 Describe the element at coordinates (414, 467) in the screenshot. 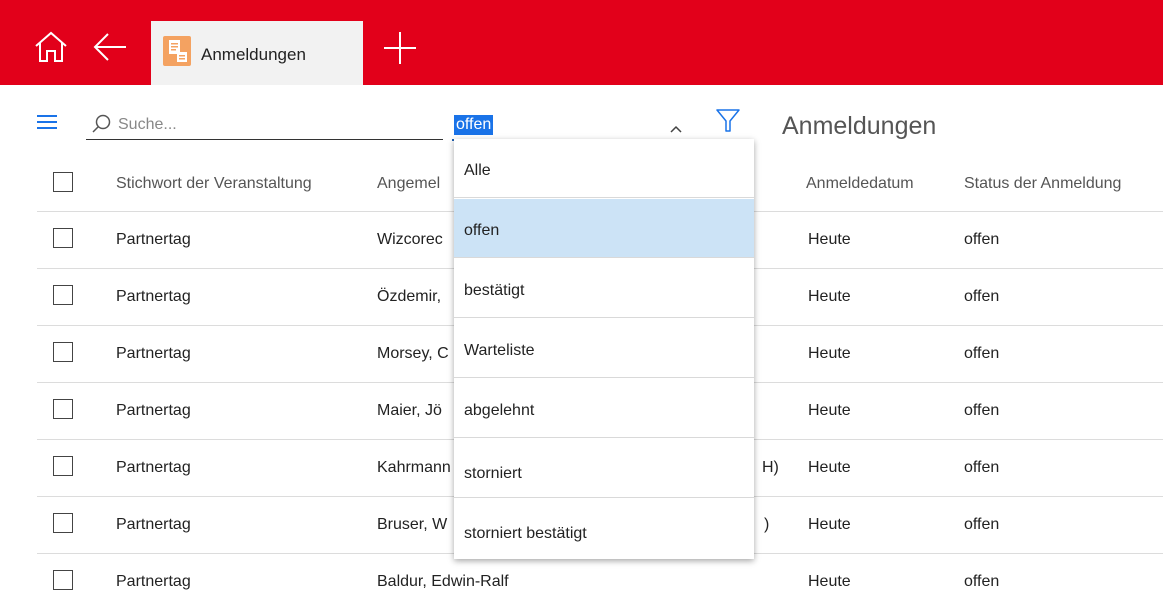

I see `cell-registrant: Kahrmann` at that location.